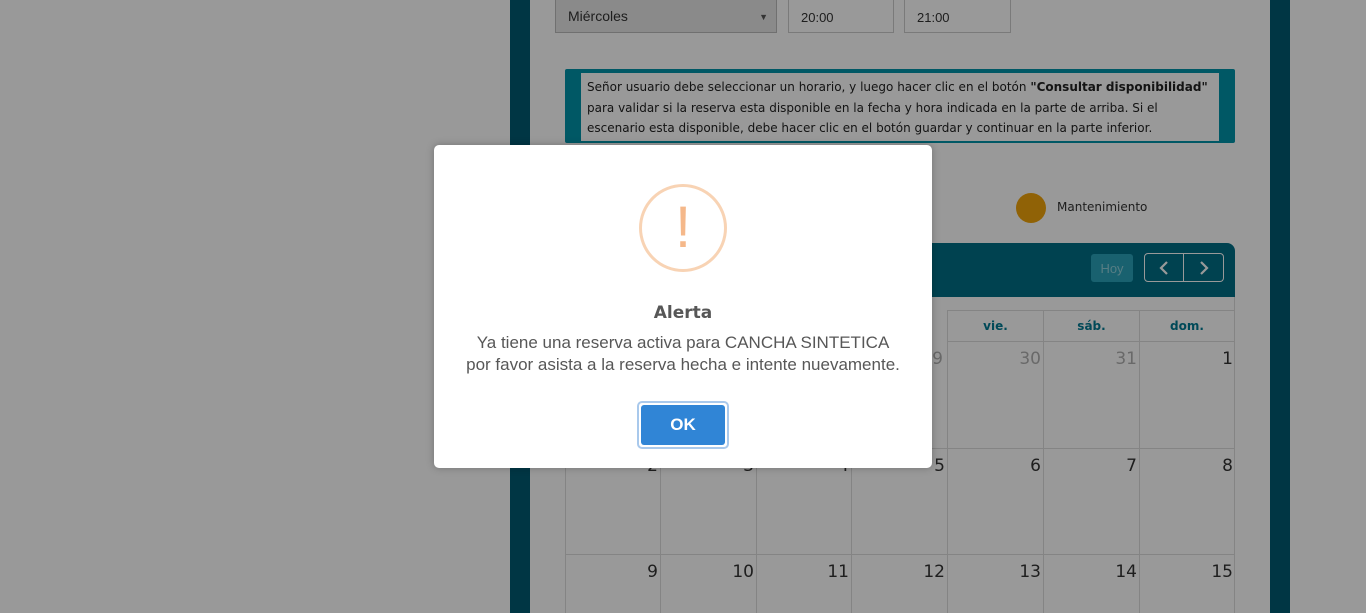  I want to click on warning-icon: !, so click(683, 228).